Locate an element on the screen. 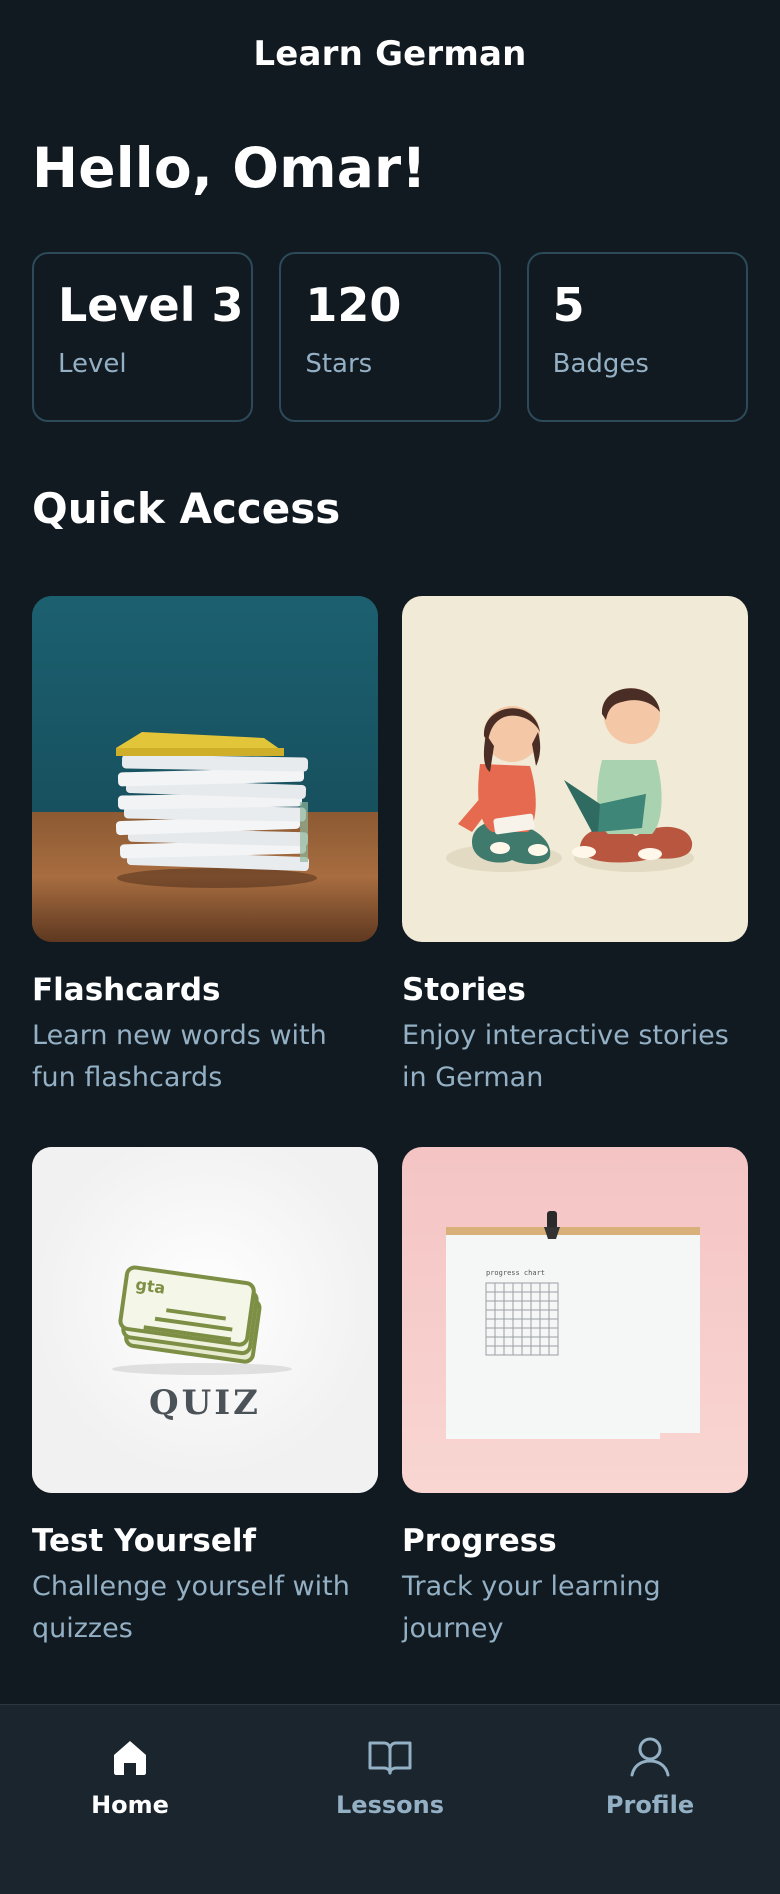 The width and height of the screenshot is (780, 1894). svg-text: progress chart is located at coordinates (515, 1273).